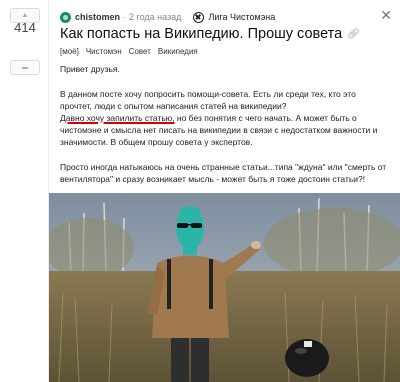 The width and height of the screenshot is (400, 382). What do you see at coordinates (69, 51) in the screenshot?
I see `tag-item: [моё]` at bounding box center [69, 51].